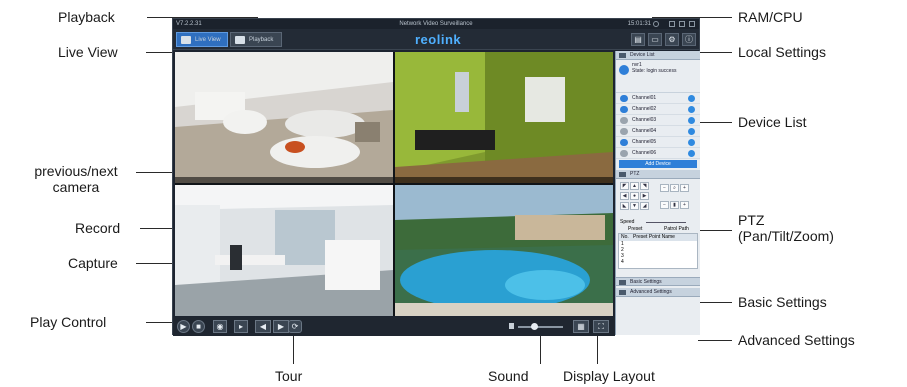 Image resolution: width=907 pixels, height=387 pixels. Describe the element at coordinates (183, 326) in the screenshot. I see `play-button: ▶` at that location.